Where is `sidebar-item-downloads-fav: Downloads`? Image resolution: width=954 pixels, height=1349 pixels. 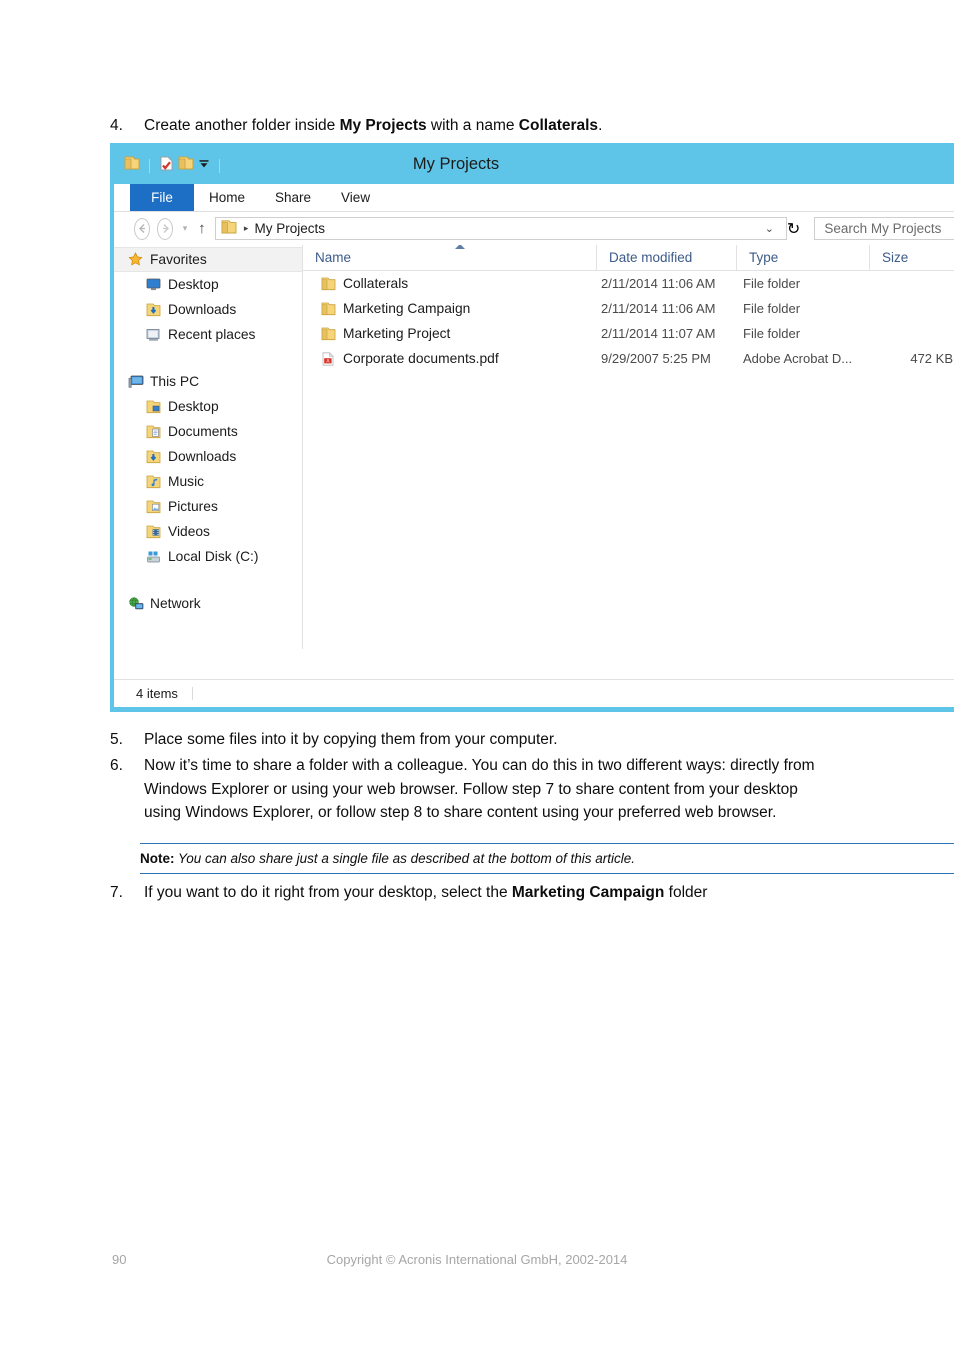
sidebar-item-downloads-fav: Downloads is located at coordinates (208, 309).